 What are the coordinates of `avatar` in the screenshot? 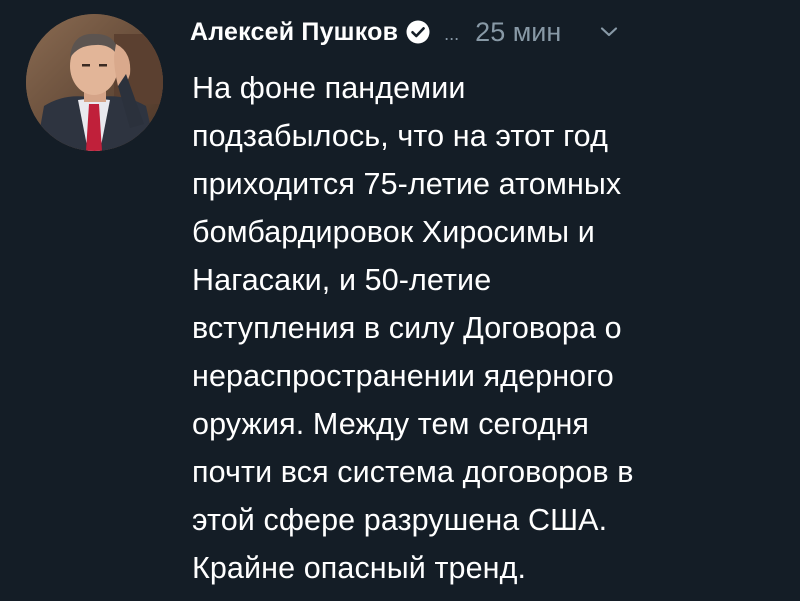 It's located at (94, 82).